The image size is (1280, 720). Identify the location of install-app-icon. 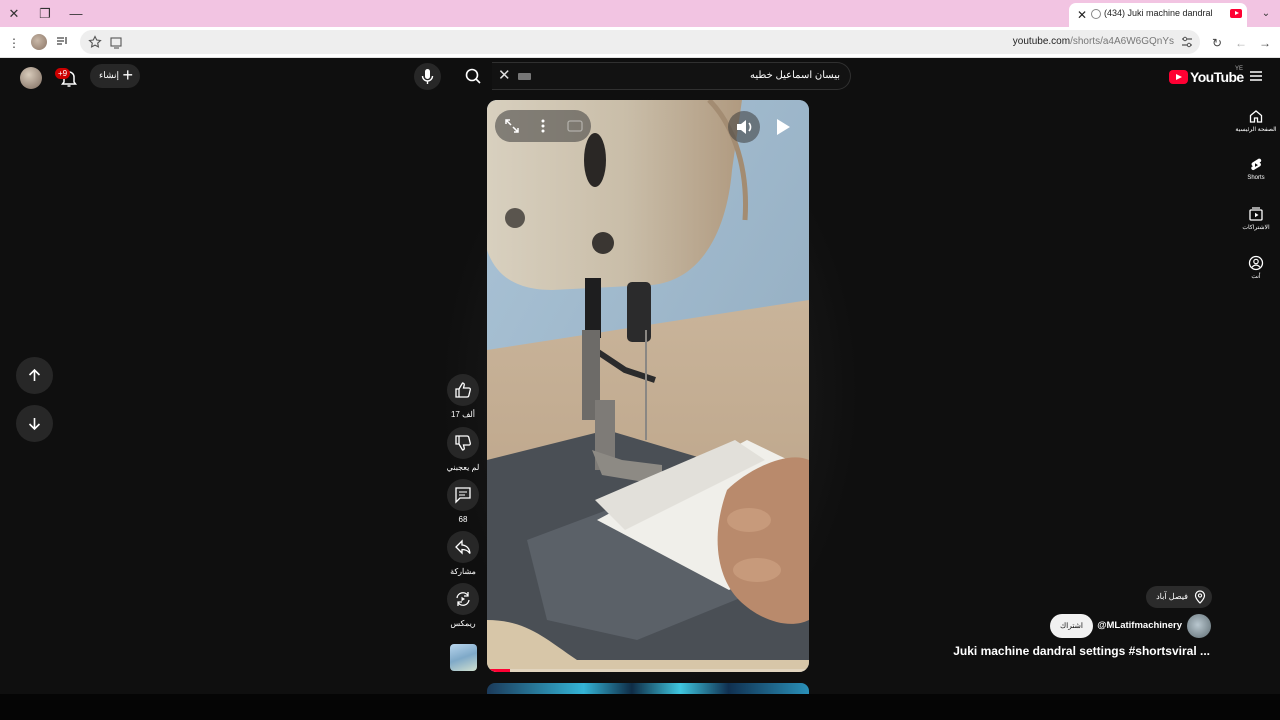
(116, 45).